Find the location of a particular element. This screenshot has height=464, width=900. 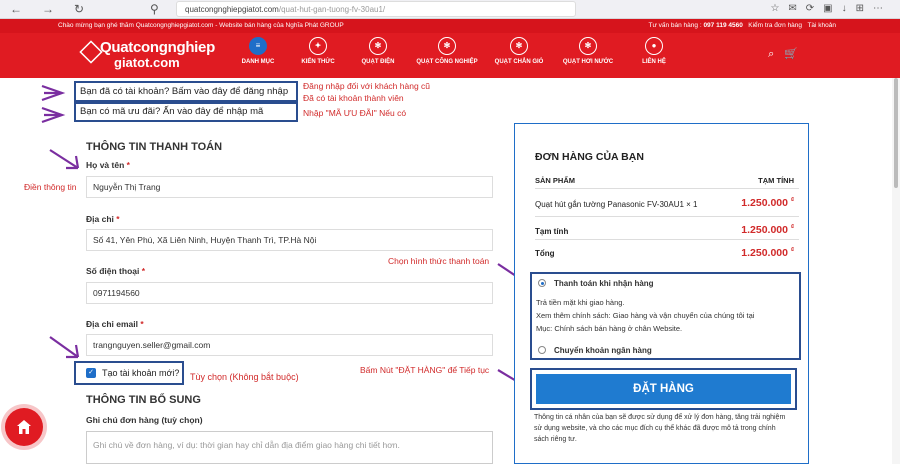

name-field: Nguyễn Thị Trang is located at coordinates (289, 187).